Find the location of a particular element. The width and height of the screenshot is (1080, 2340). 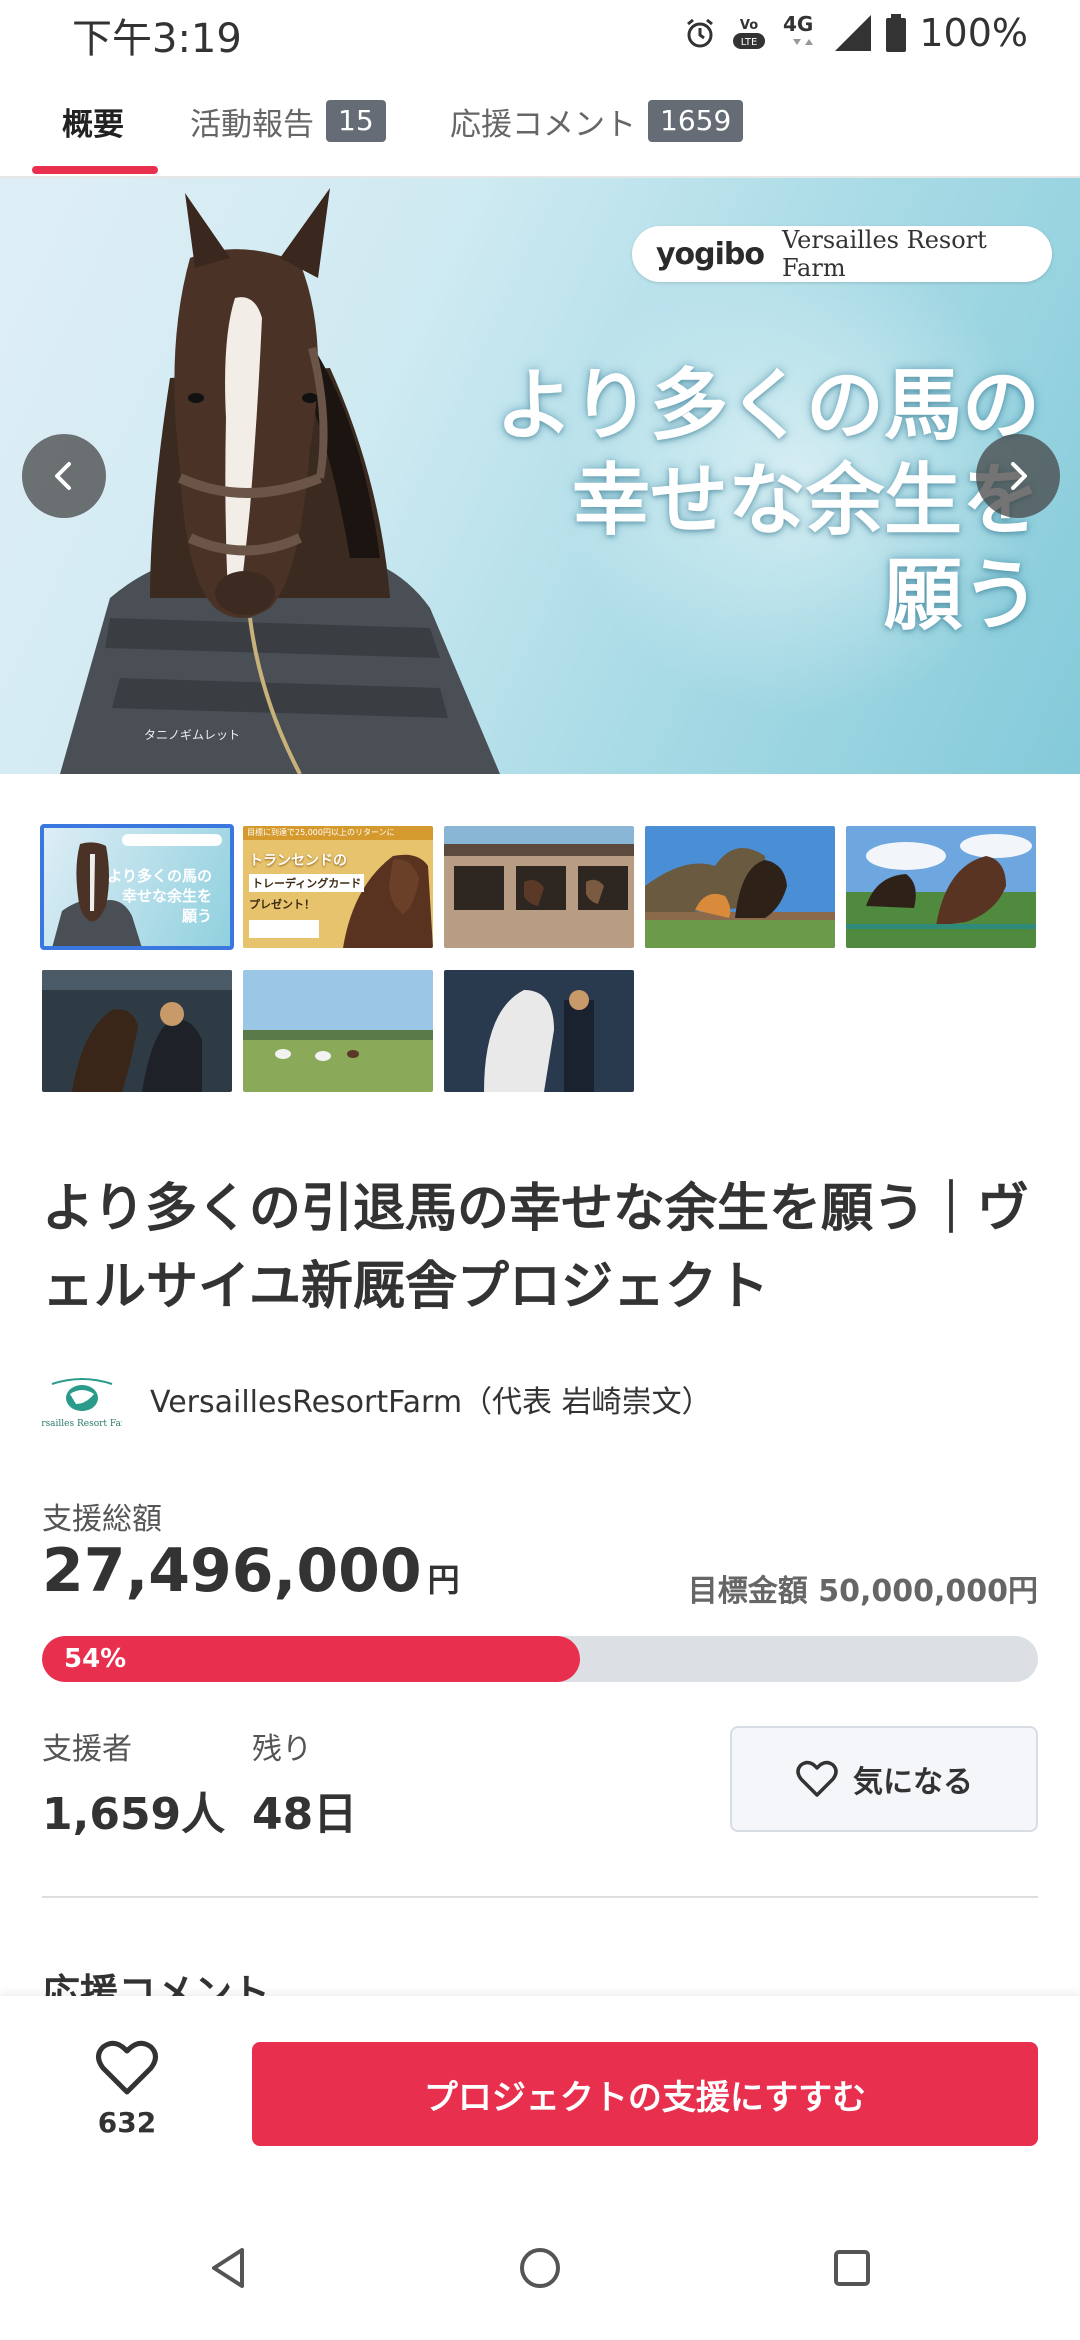

nav-recents-button is located at coordinates (852, 2268).